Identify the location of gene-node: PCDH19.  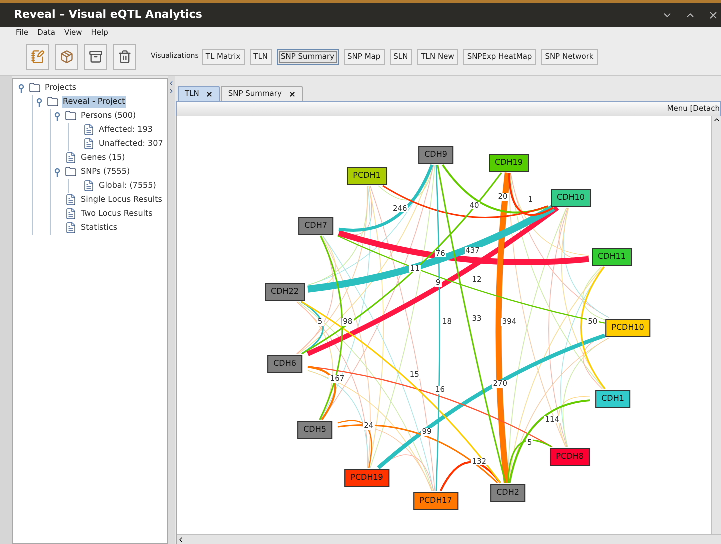
(367, 478).